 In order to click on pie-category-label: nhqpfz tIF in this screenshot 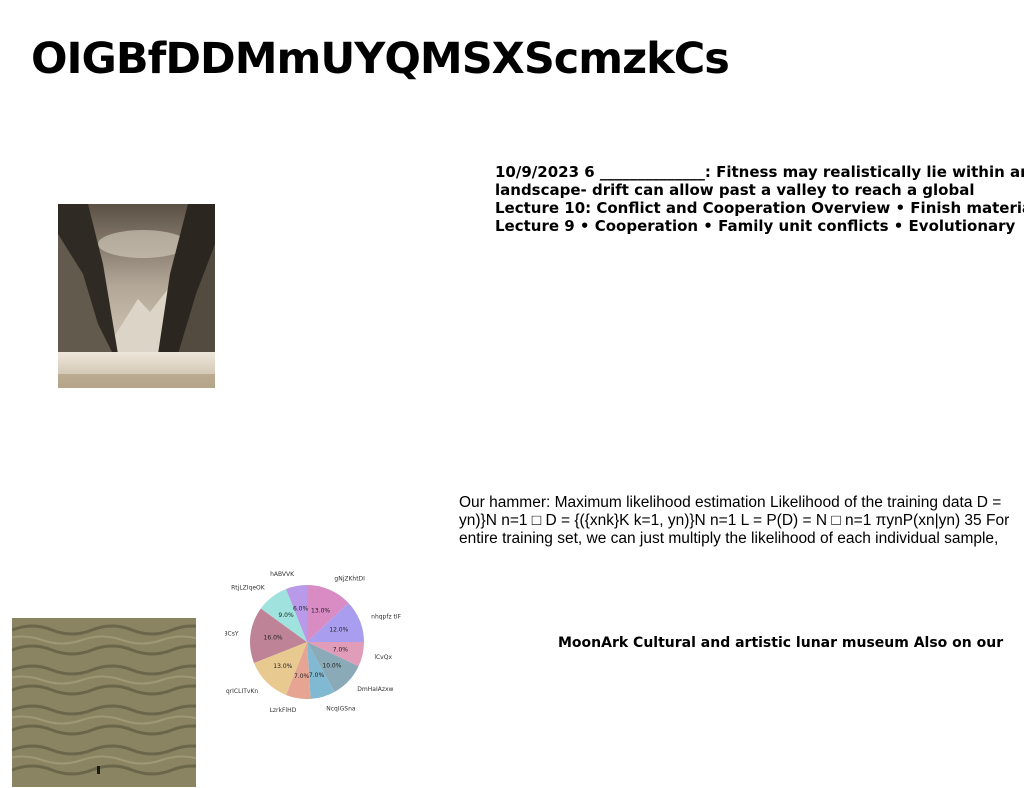, I will do `click(386, 617)`.